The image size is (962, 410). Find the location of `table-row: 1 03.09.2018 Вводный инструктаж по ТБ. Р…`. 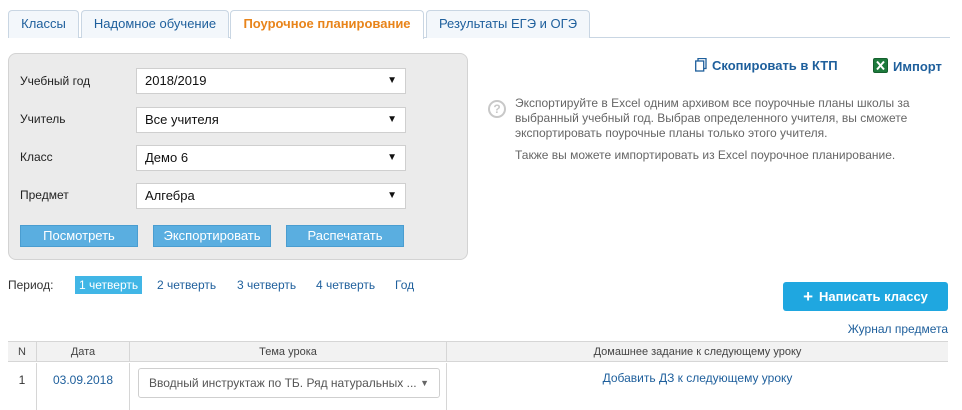

table-row: 1 03.09.2018 Вводный инструктаж по ТБ. Р… is located at coordinates (478, 386).